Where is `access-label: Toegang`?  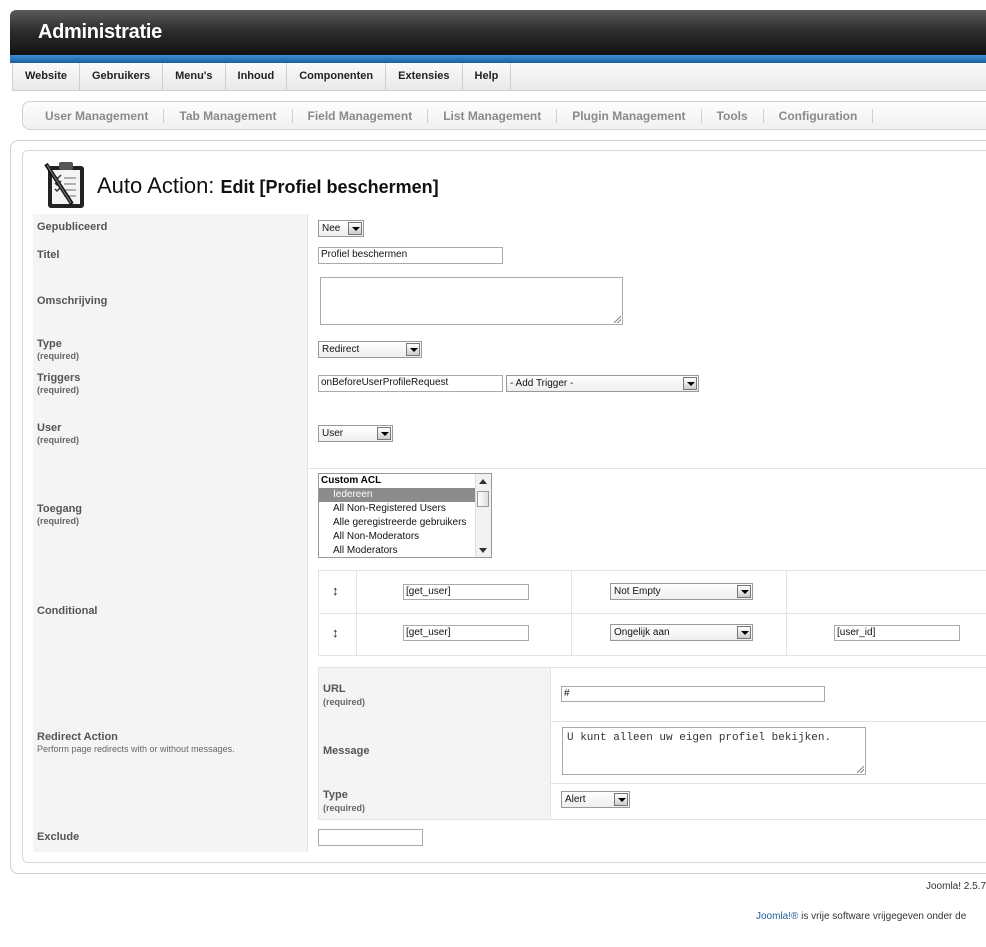
access-label: Toegang is located at coordinates (60, 509).